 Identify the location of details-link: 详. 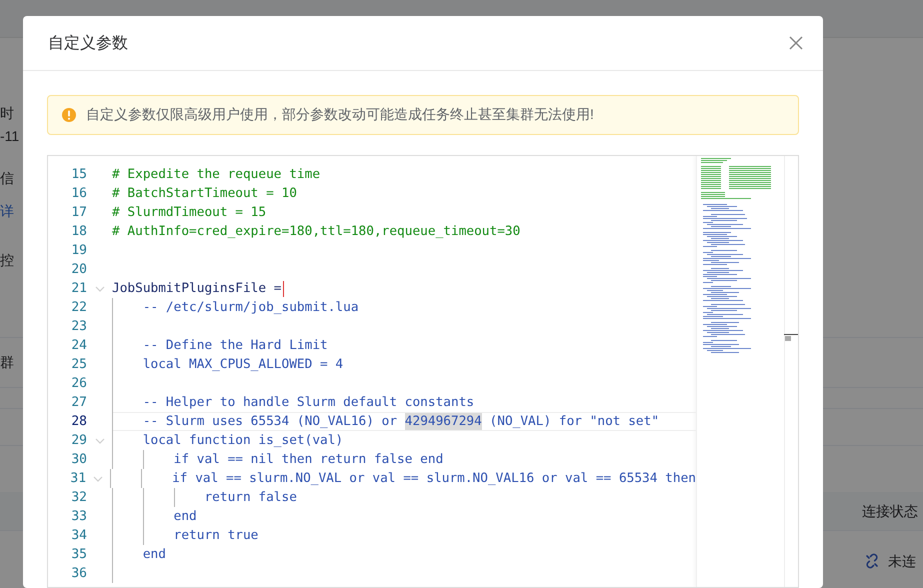
(7, 211).